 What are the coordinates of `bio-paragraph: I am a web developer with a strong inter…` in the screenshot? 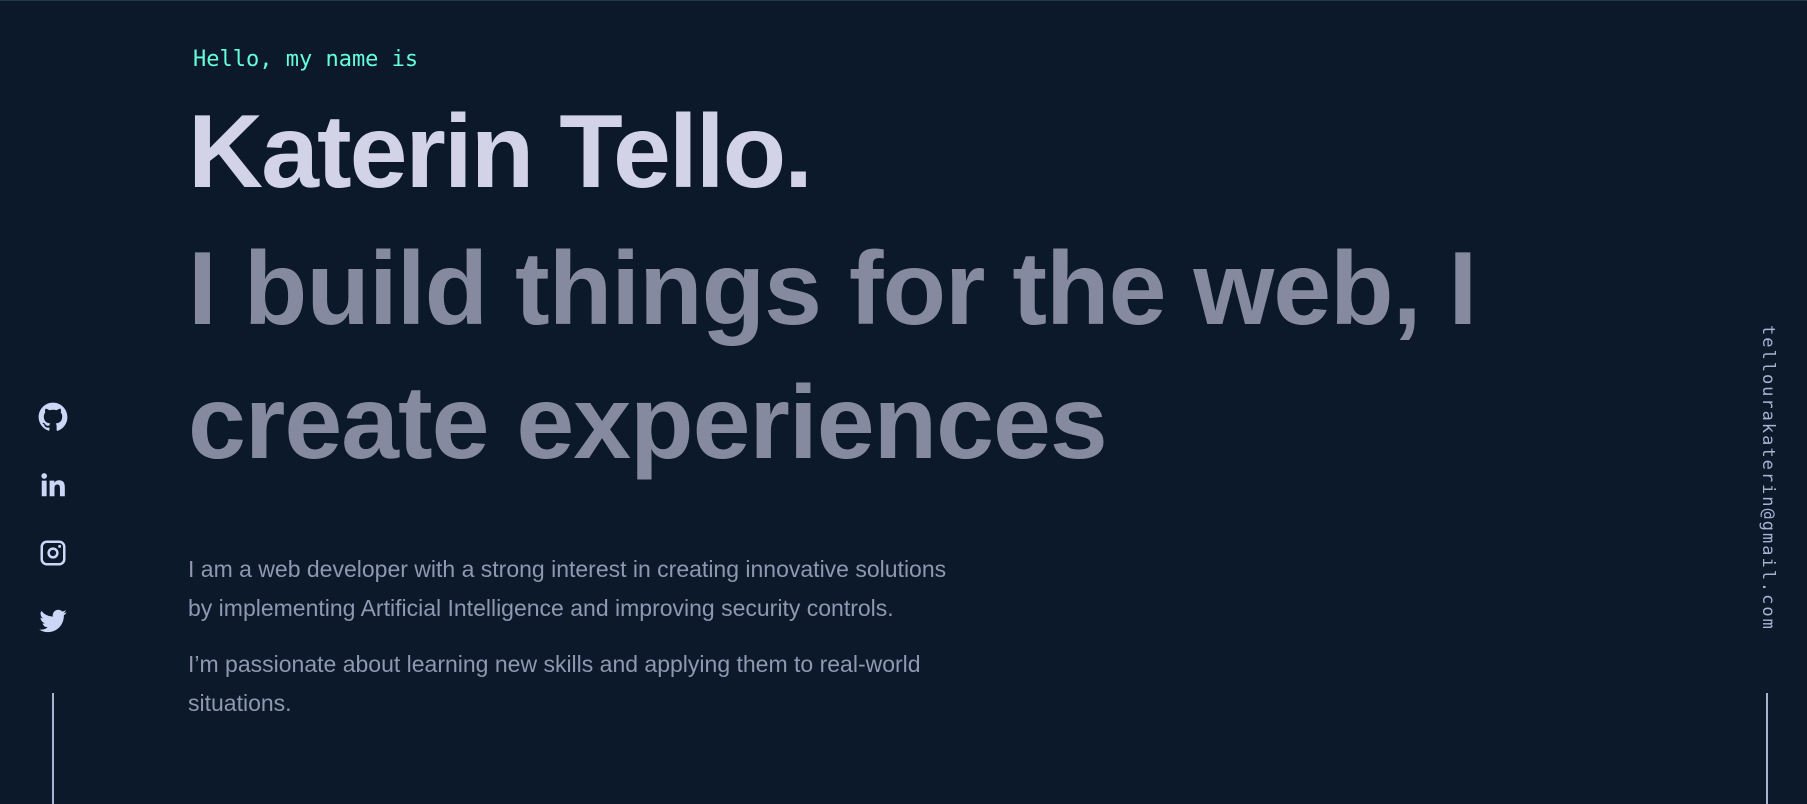 It's located at (567, 588).